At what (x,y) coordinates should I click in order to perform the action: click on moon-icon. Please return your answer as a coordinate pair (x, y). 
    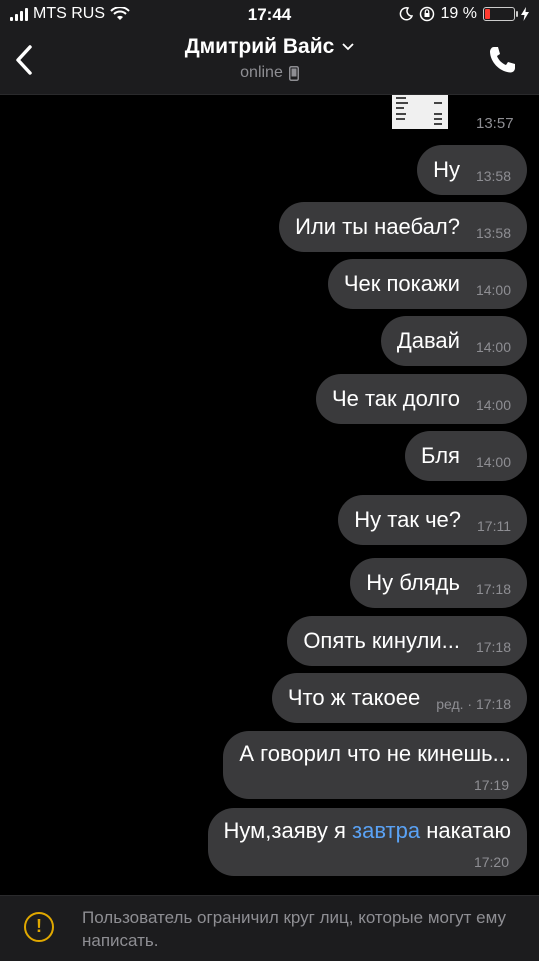
    Looking at the image, I should click on (406, 14).